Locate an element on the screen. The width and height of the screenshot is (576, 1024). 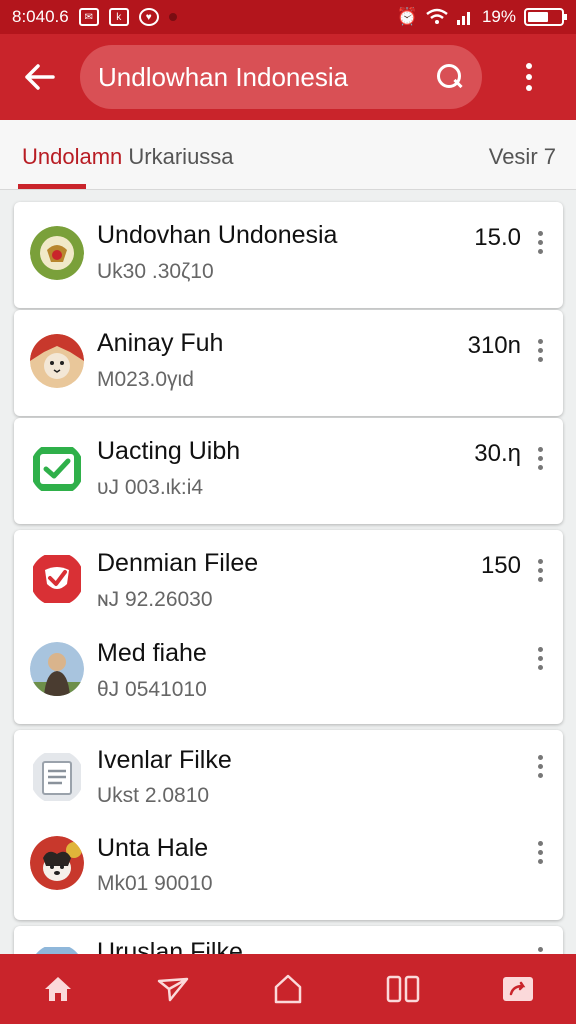
home-icon is located at coordinates (57, 989).